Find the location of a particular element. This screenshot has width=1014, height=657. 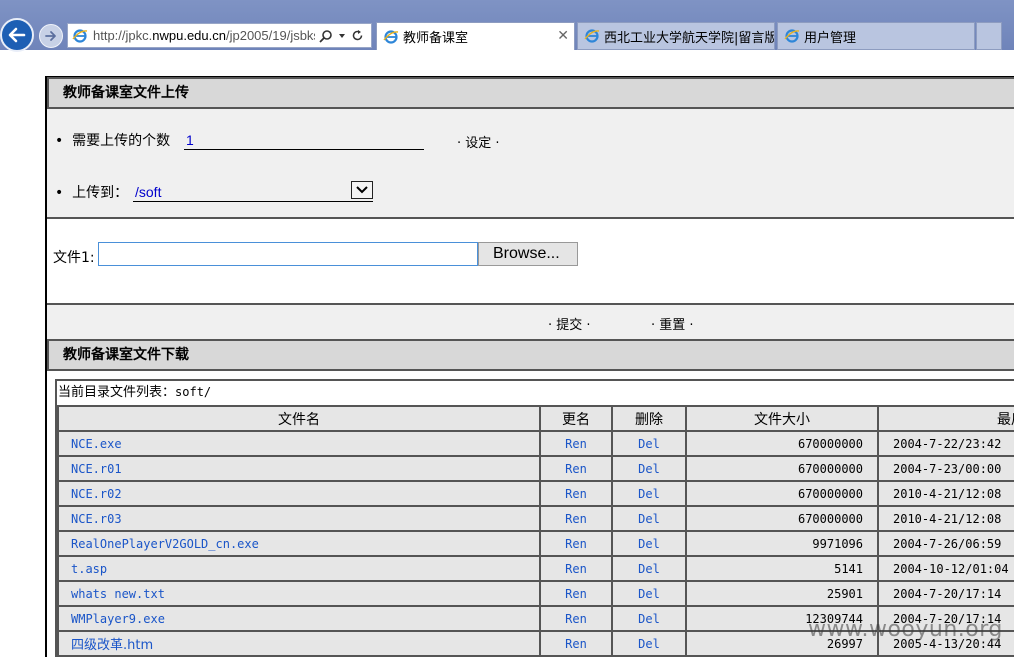

file-name-link: t.asp is located at coordinates (299, 568).